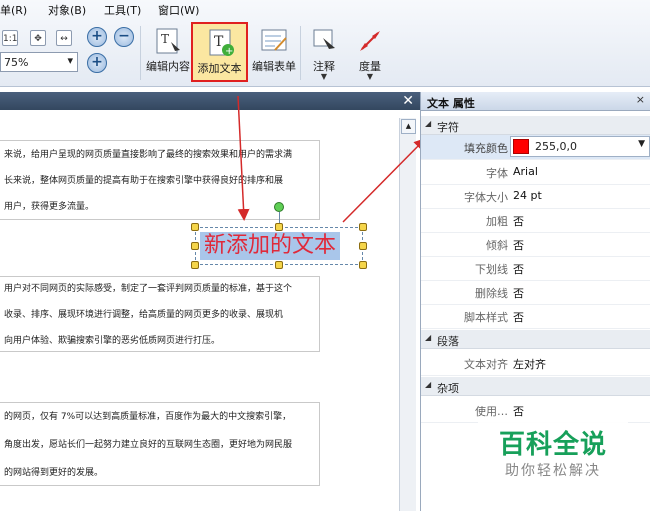  Describe the element at coordinates (486, 197) in the screenshot. I see `property-key: 字体大小` at that location.